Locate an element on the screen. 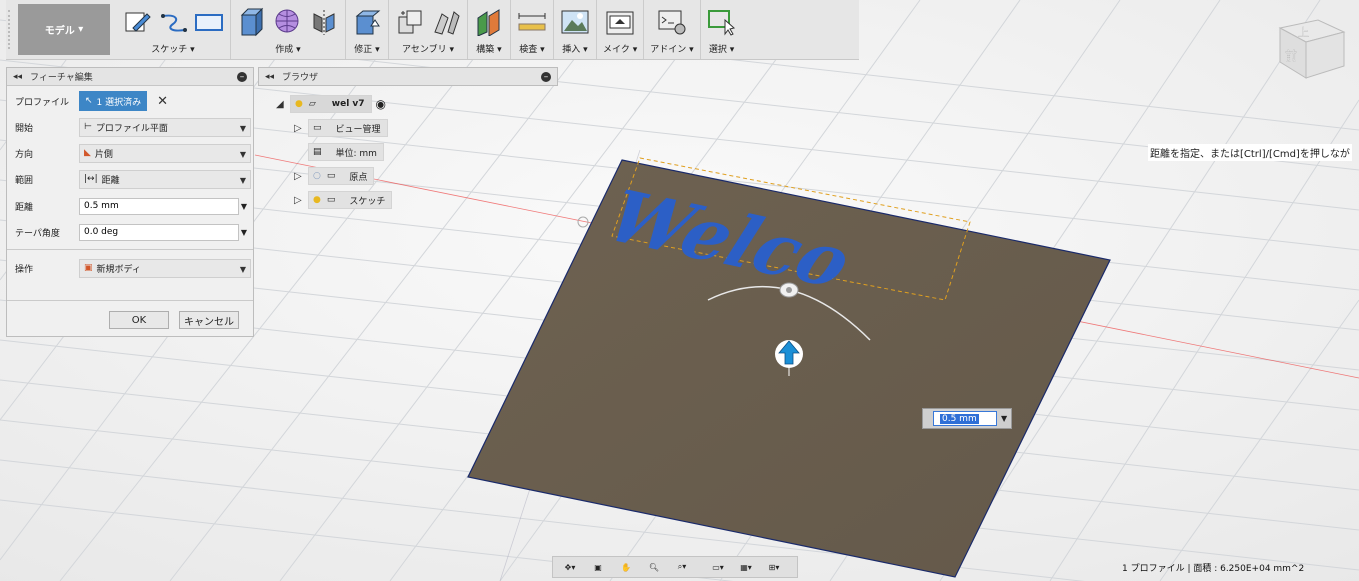 The image size is (1359, 581). browser-root-node: ● ▱ wel v7 is located at coordinates (331, 104).